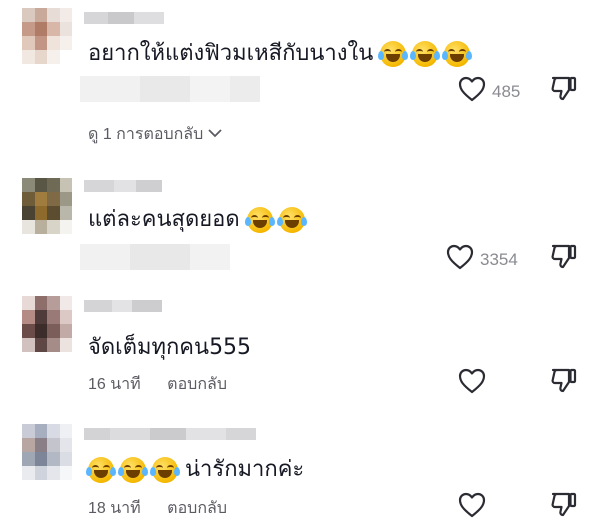  What do you see at coordinates (157, 384) in the screenshot?
I see `comment-meta: 16 นาที ตอบกลับ` at bounding box center [157, 384].